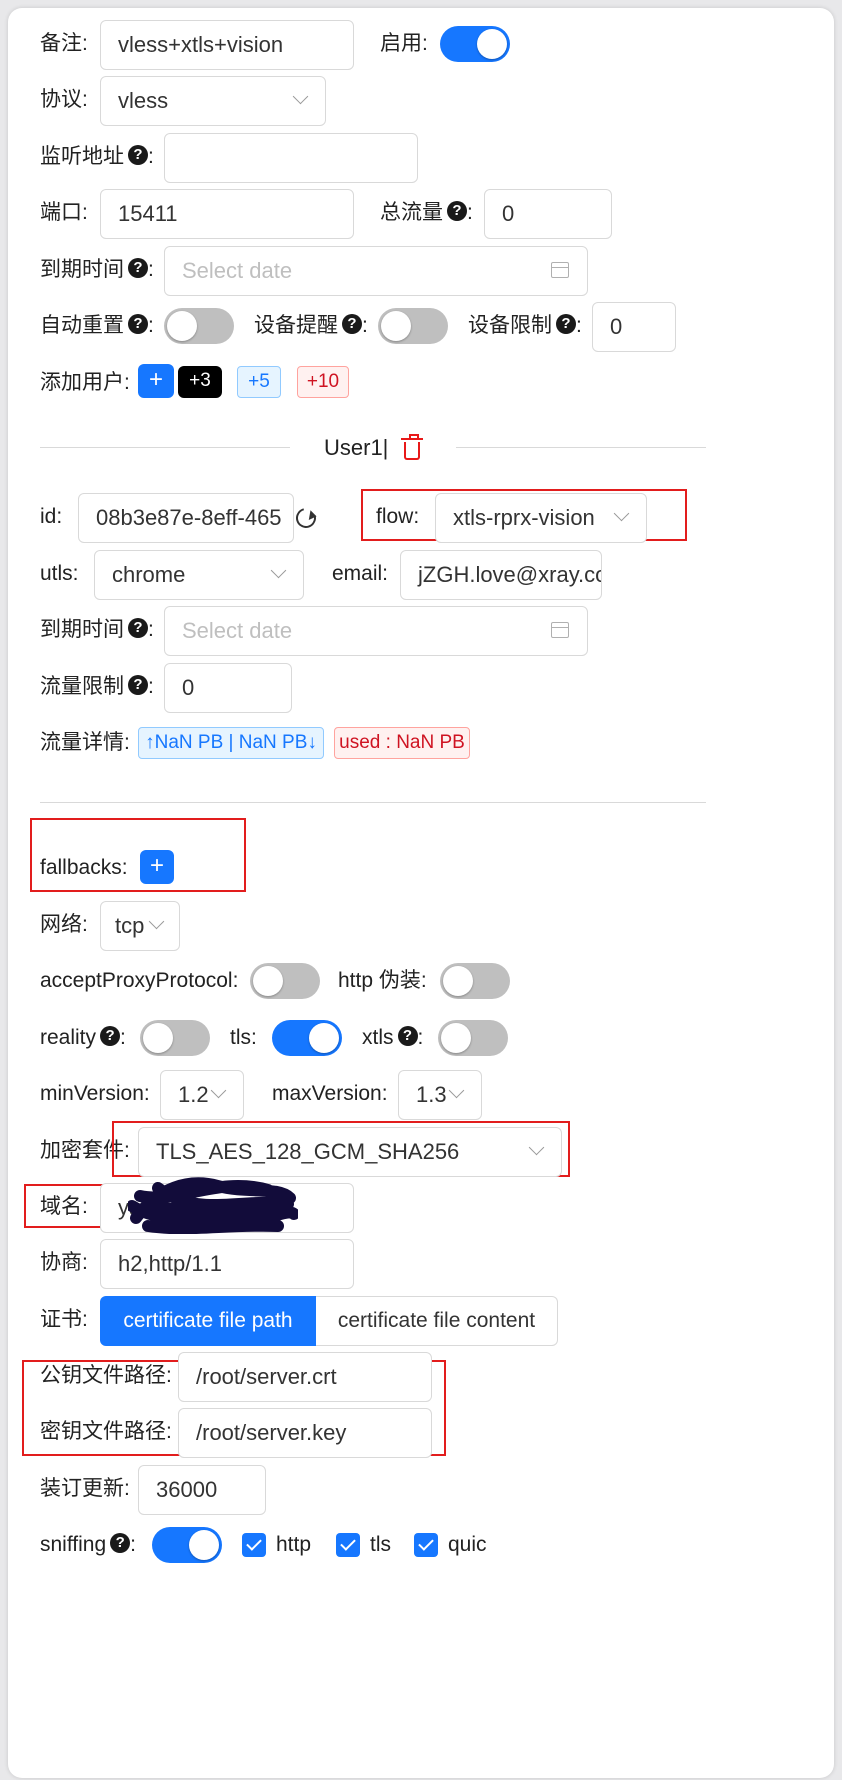  What do you see at coordinates (475, 981) in the screenshot?
I see `http-camouflage-switch` at bounding box center [475, 981].